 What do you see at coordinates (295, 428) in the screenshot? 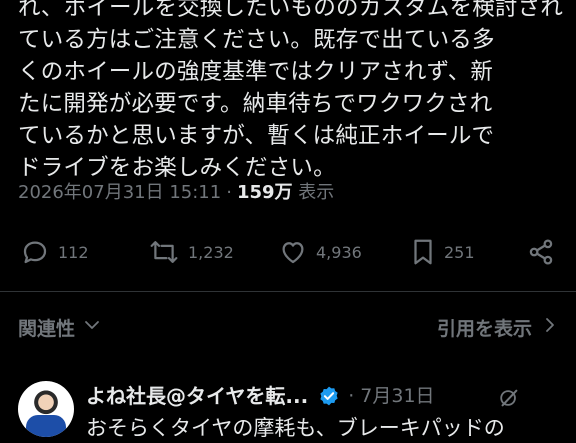
I see `reply-text: おそらくタイヤの摩耗も、ブレーキパッドの` at bounding box center [295, 428].